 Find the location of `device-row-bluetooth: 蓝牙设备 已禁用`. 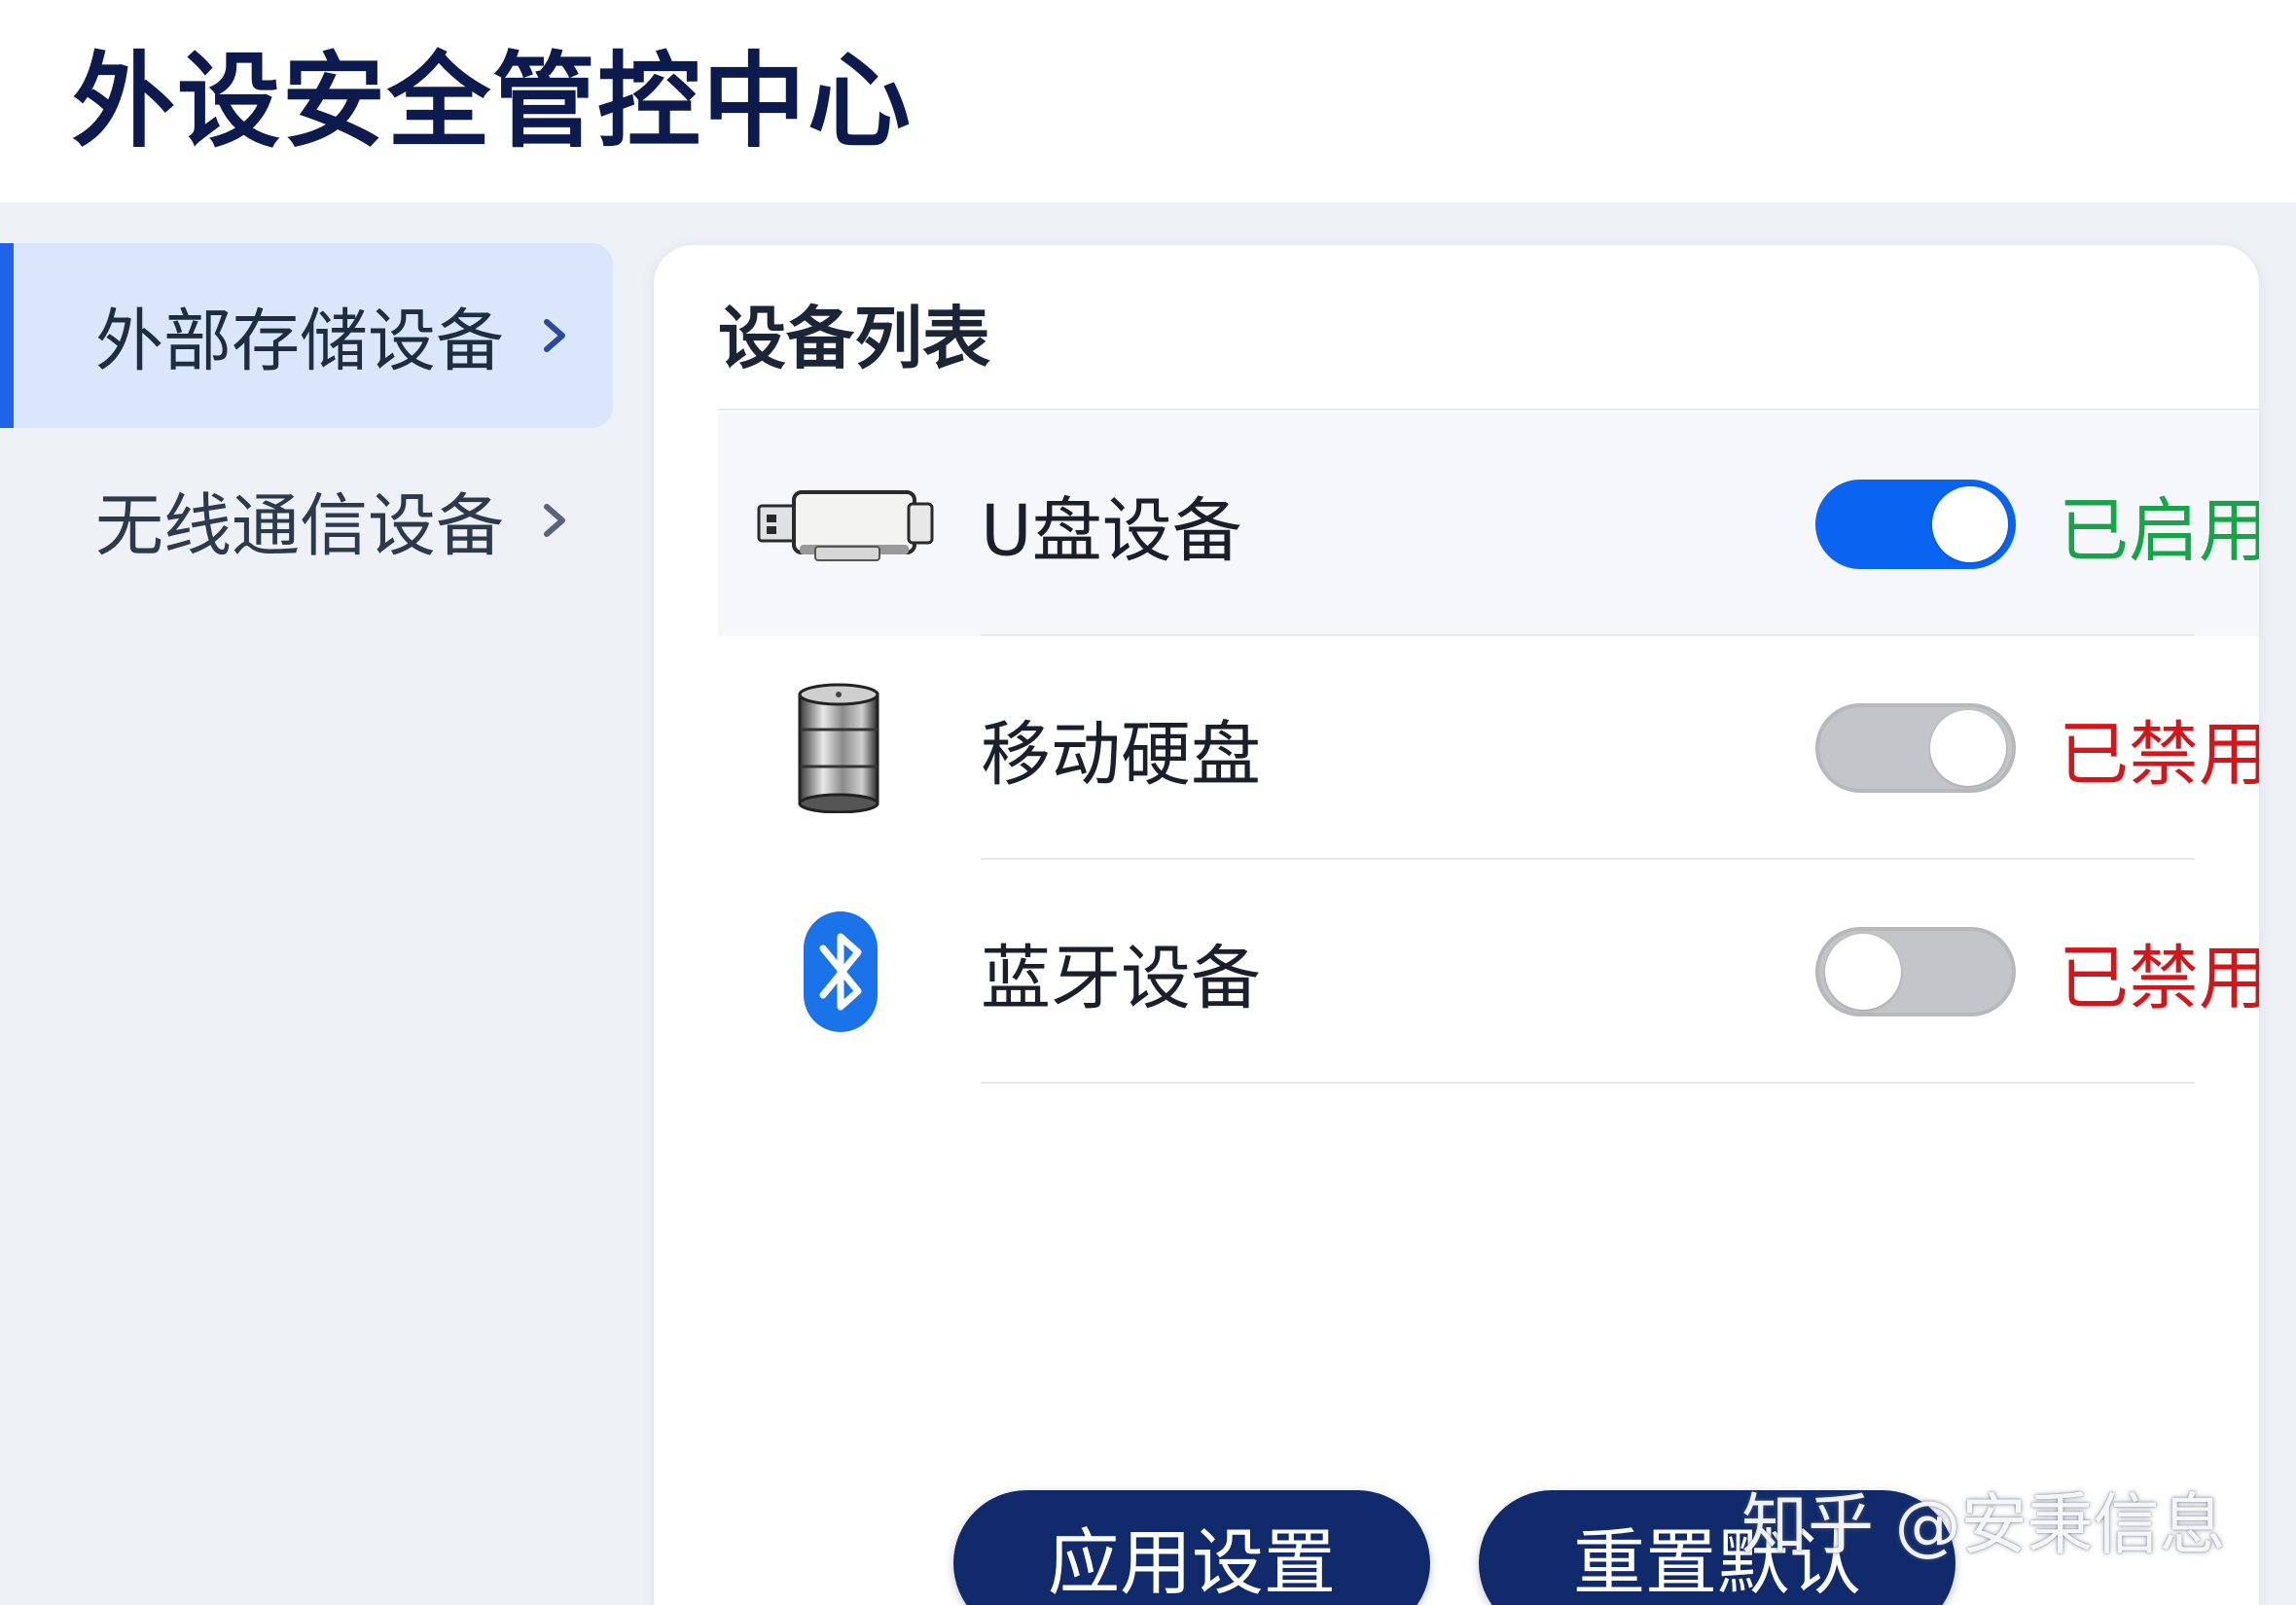

device-row-bluetooth: 蓝牙设备 已禁用 is located at coordinates (1488, 972).